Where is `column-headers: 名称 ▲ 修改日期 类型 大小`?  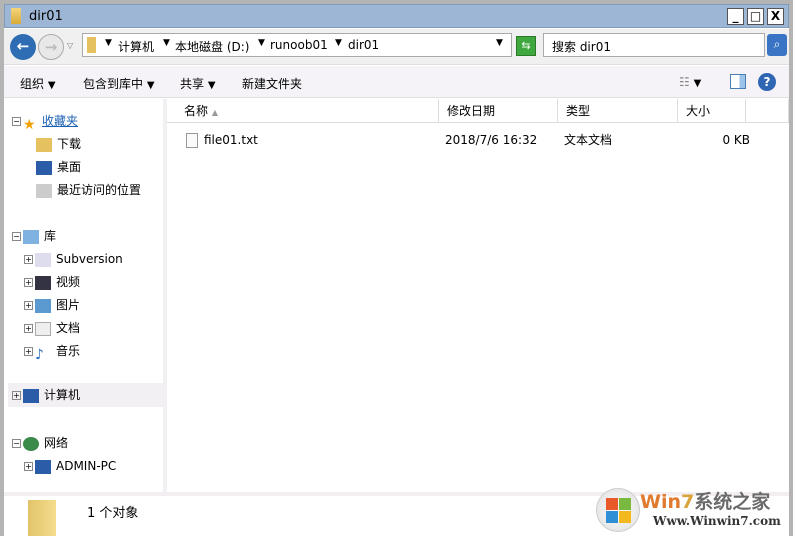
column-headers: 名称 ▲ 修改日期 类型 大小 is located at coordinates (478, 111).